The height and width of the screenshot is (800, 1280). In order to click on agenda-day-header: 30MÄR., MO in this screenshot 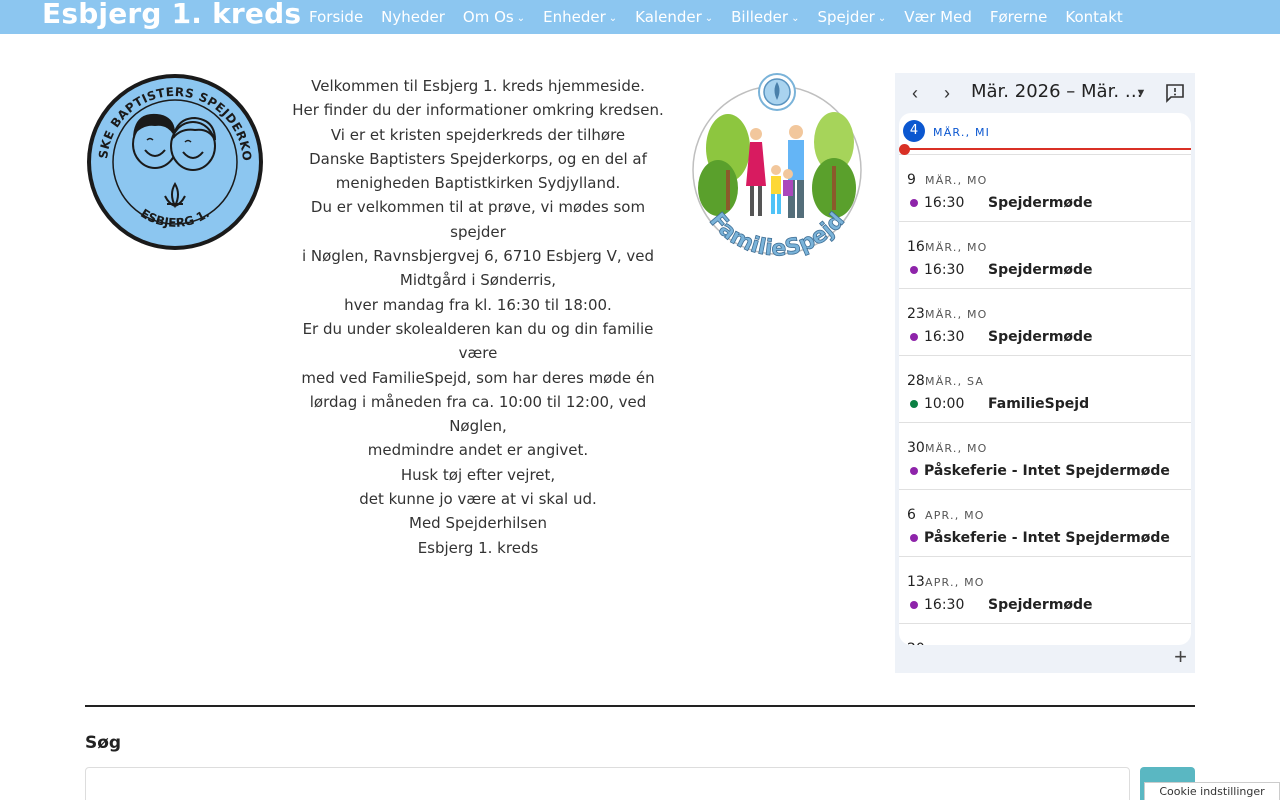, I will do `click(947, 446)`.